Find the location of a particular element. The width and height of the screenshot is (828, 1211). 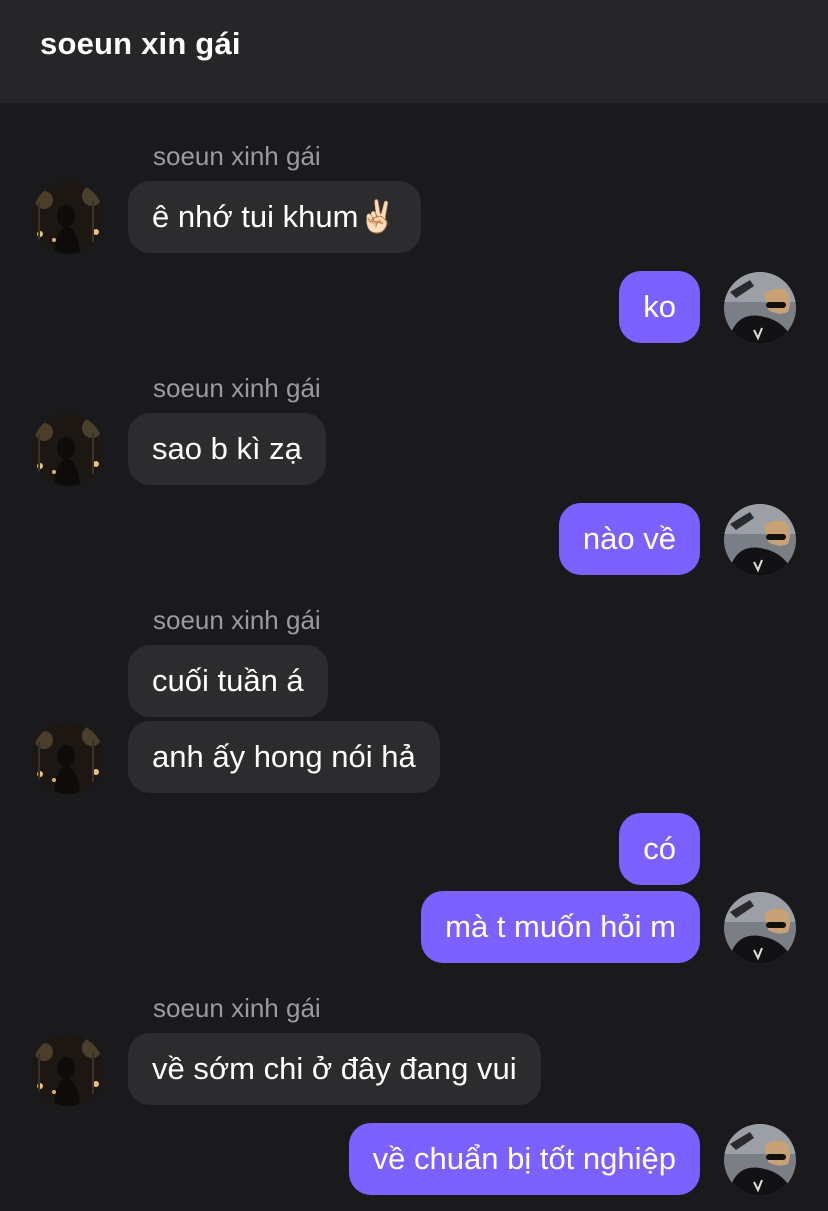

outgoing-message: ko is located at coordinates (659, 307).